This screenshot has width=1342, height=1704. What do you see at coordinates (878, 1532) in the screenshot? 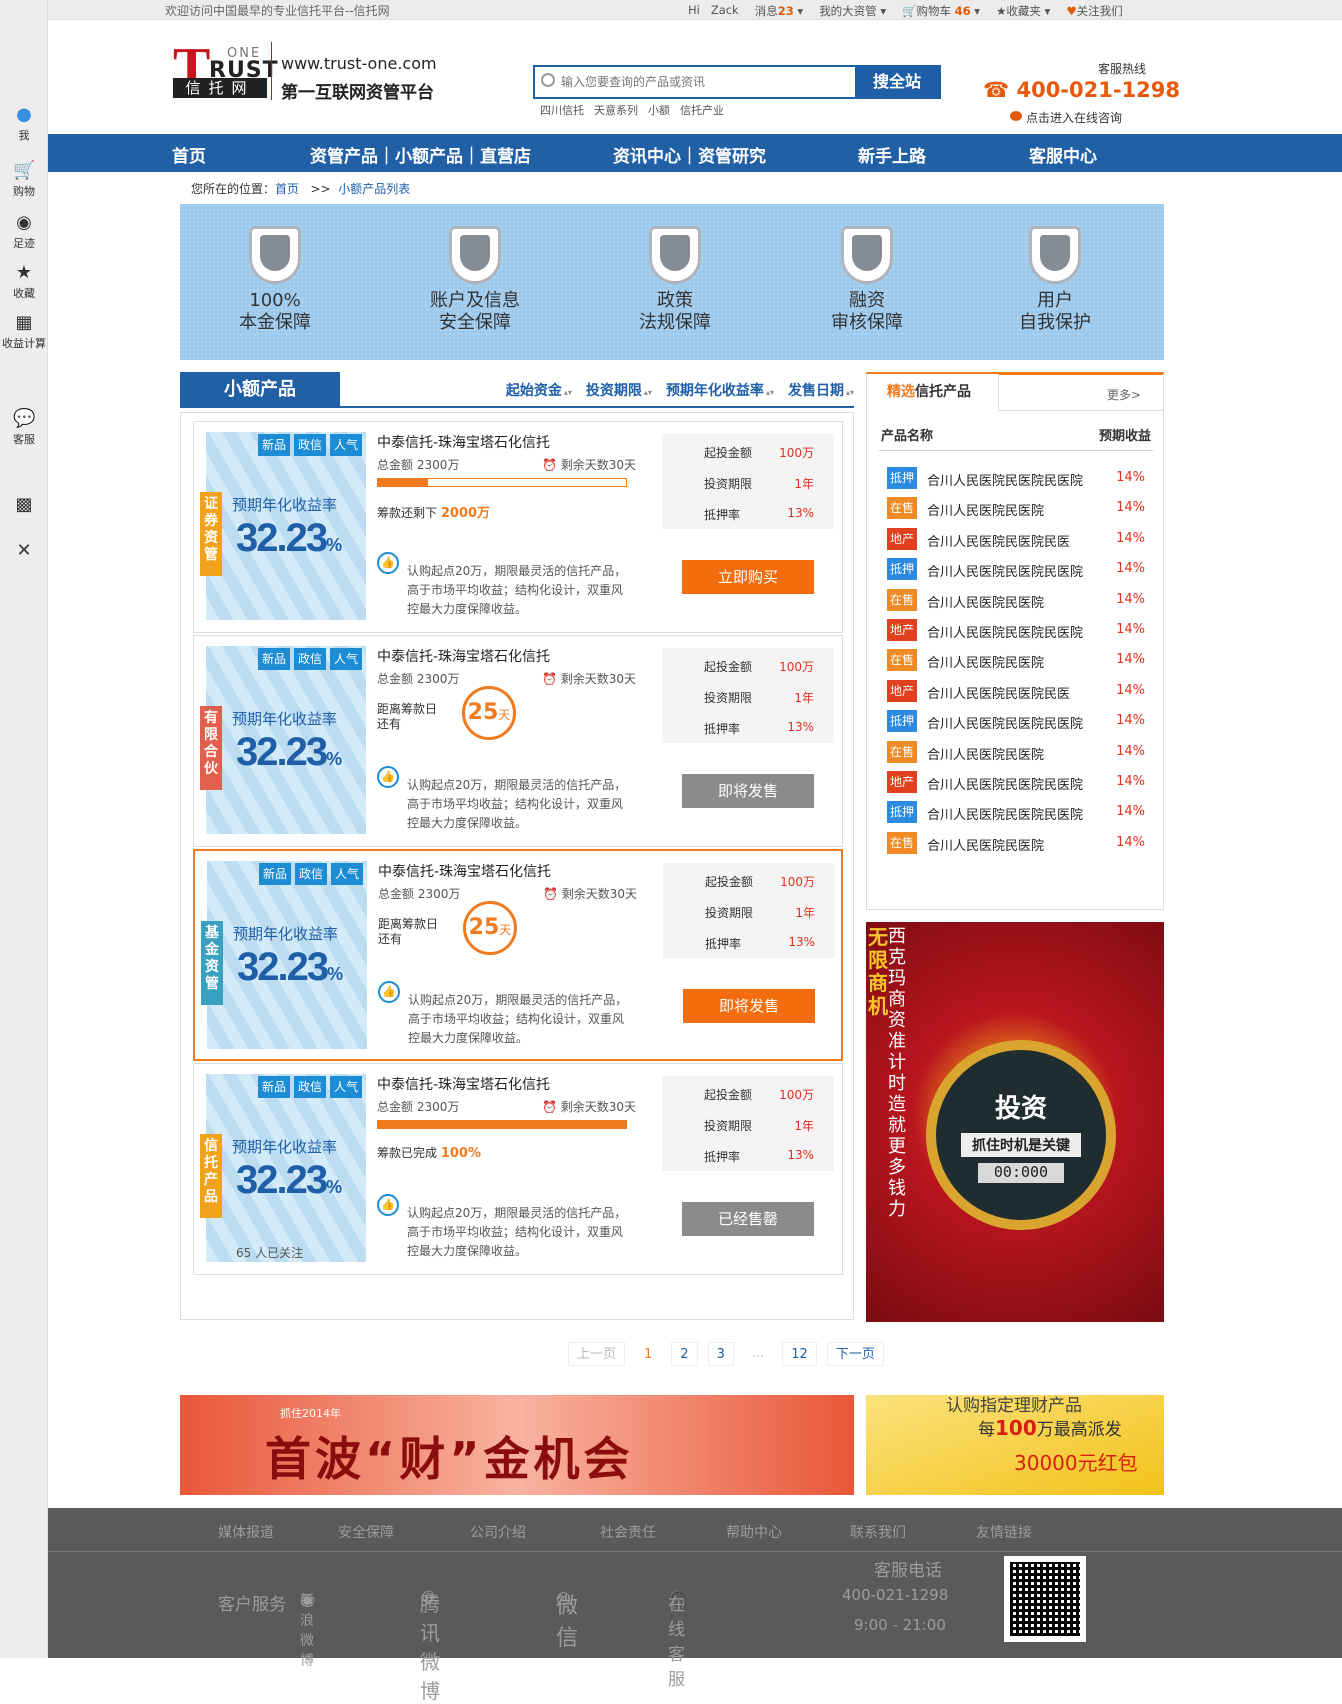
I see `footer-link: 联系我们` at bounding box center [878, 1532].